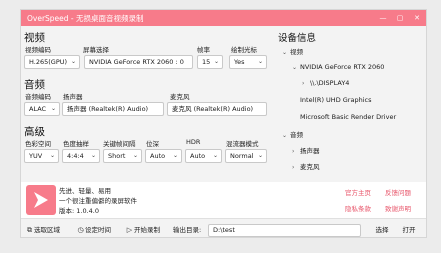 The width and height of the screenshot is (441, 253). I want to click on fps-value: 15, so click(206, 62).